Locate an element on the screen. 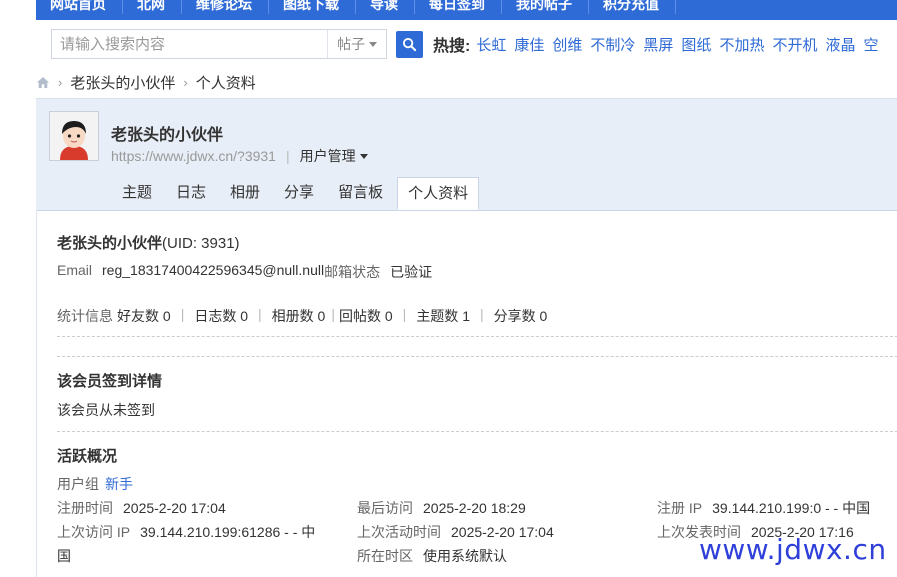 The image size is (897, 577). nav-item-beiwang: 北网 is located at coordinates (152, 7).